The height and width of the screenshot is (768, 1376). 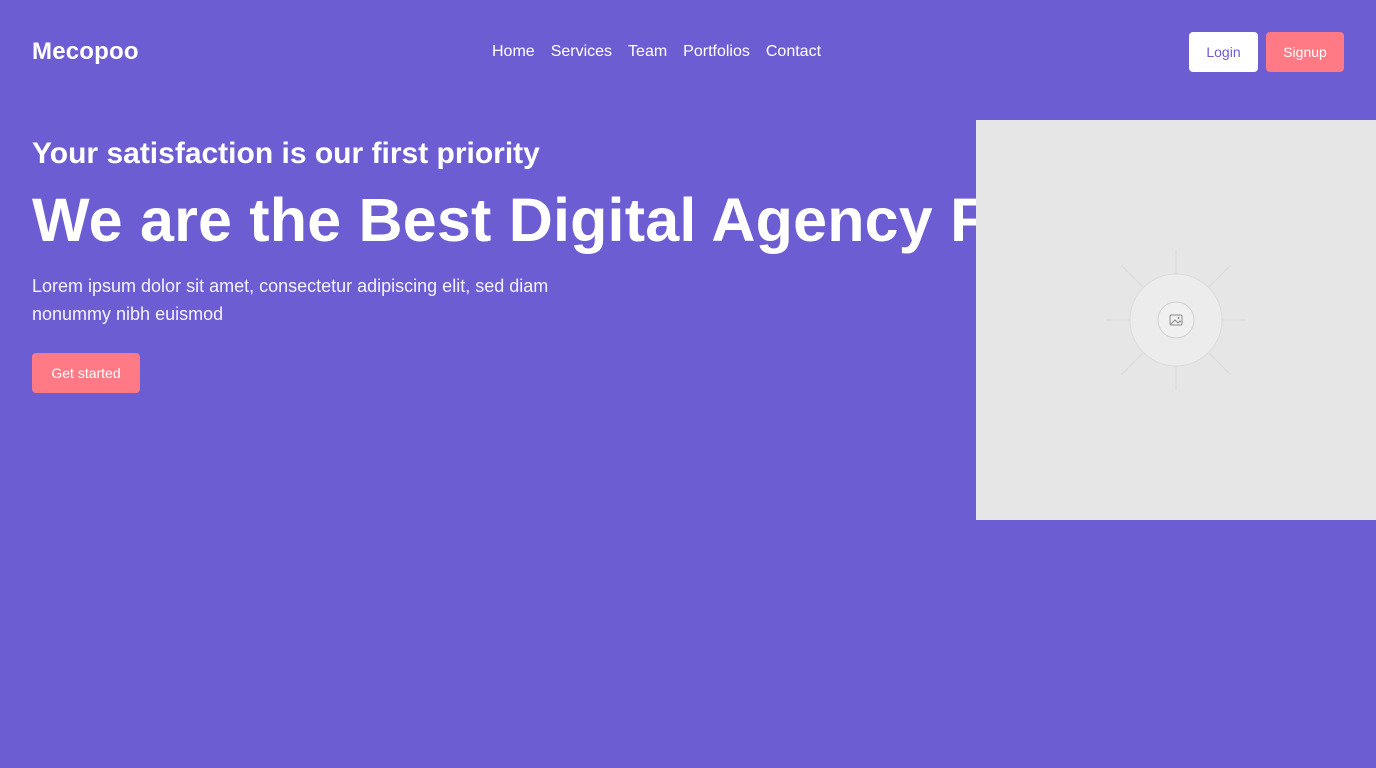 I want to click on auth-buttons: Login Signup, so click(x=1266, y=52).